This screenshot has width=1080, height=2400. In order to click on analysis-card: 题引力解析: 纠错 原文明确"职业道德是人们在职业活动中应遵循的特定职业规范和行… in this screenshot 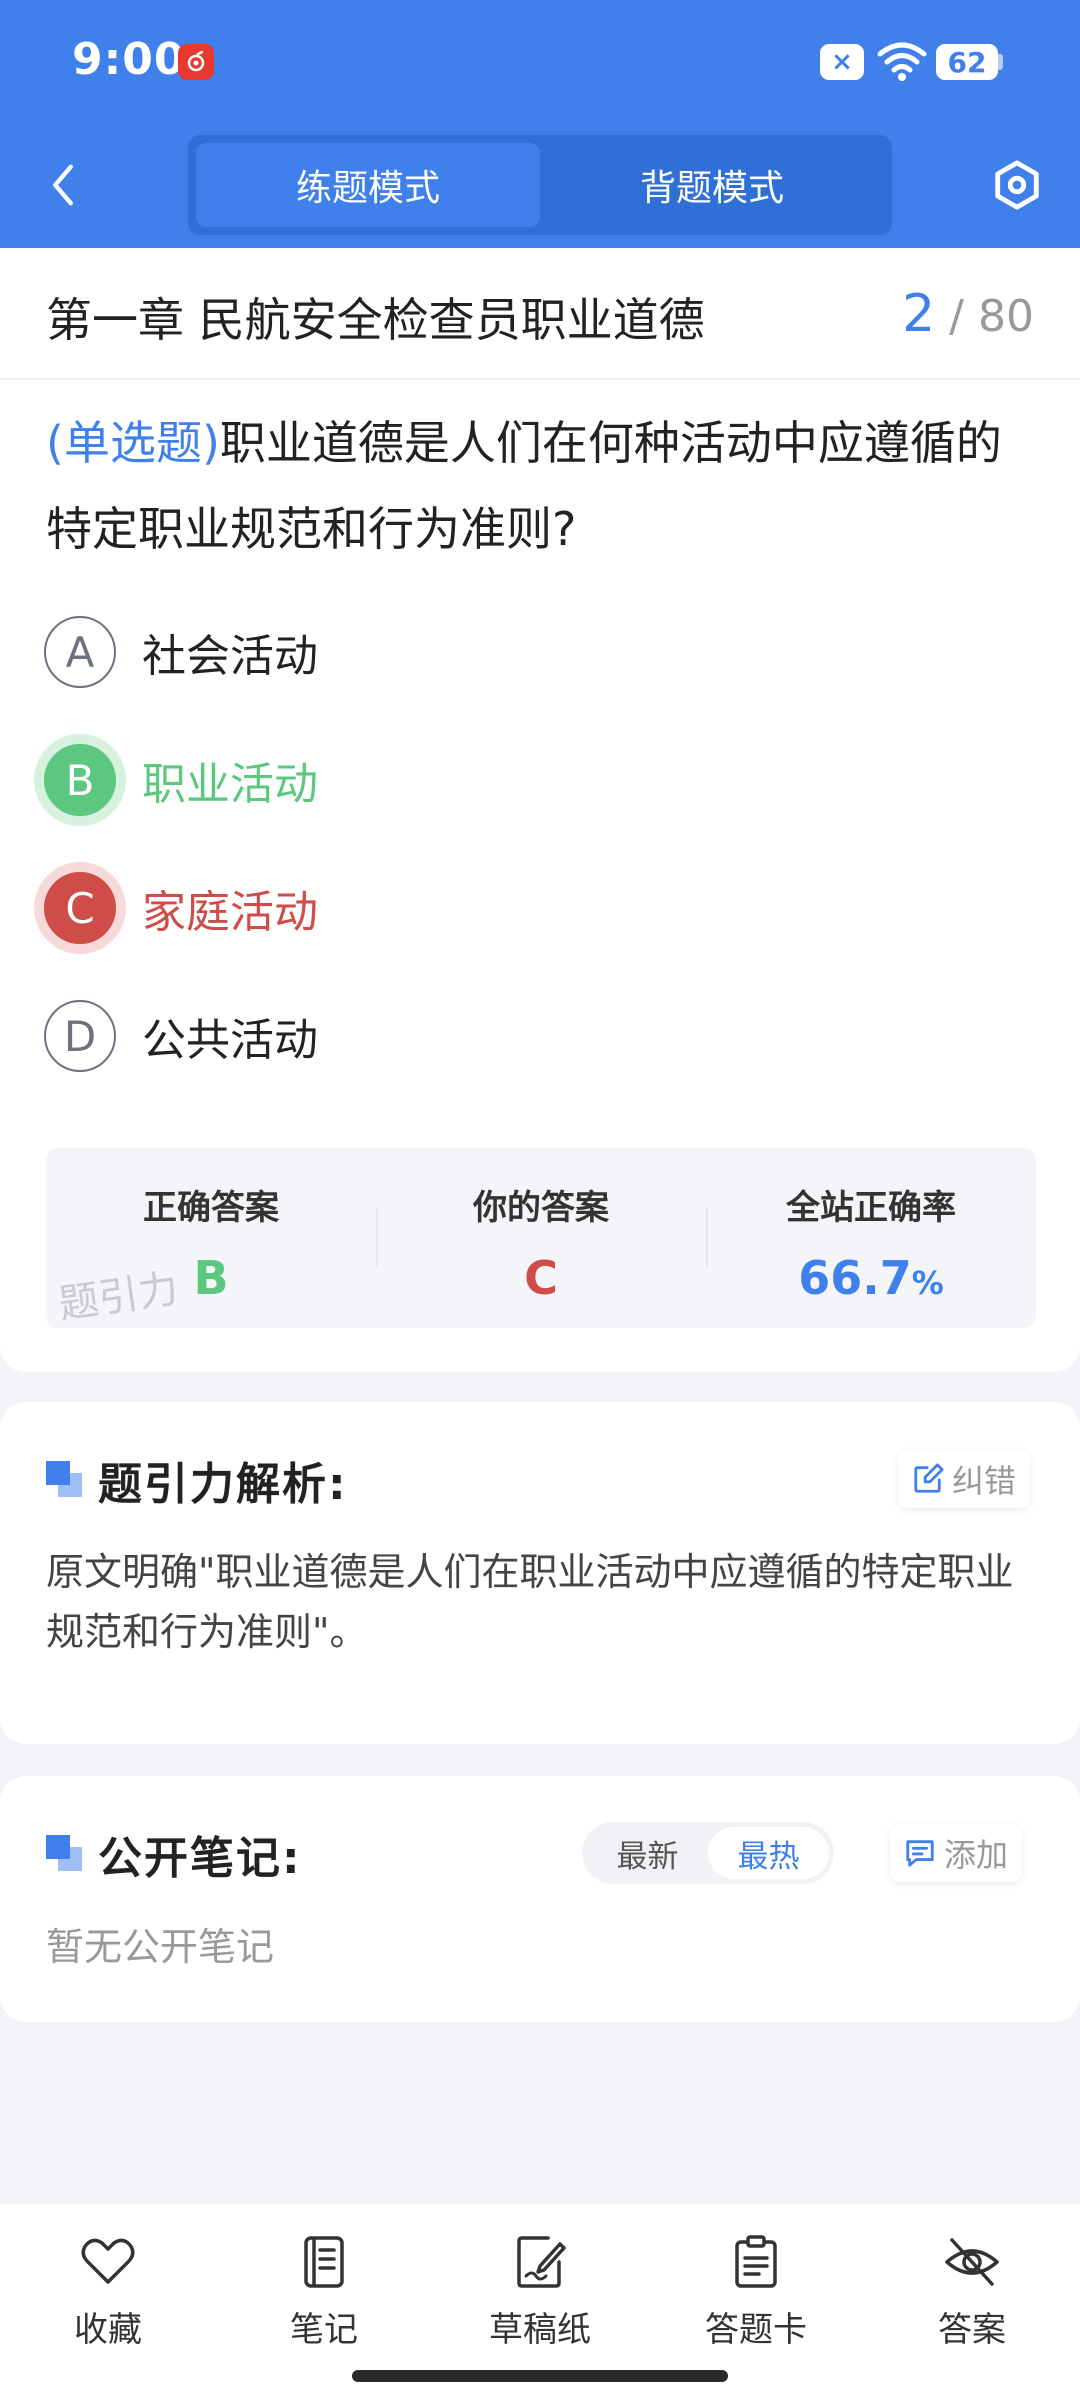, I will do `click(540, 1573)`.